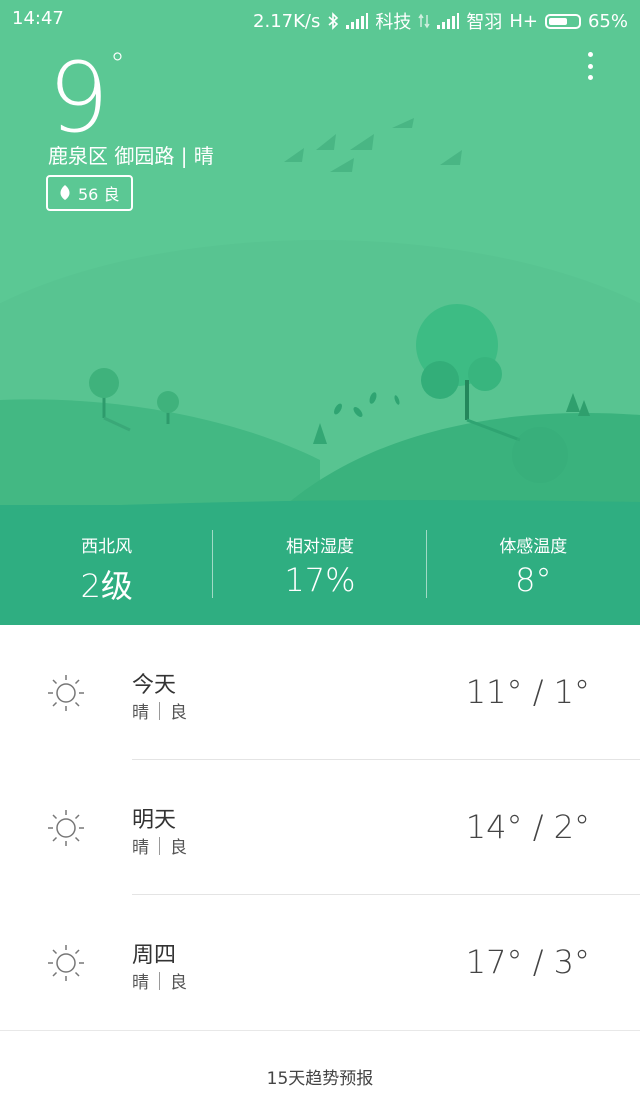 Image resolution: width=640 pixels, height=1107 pixels. What do you see at coordinates (320, 580) in the screenshot?
I see `stat-value: 17%` at bounding box center [320, 580].